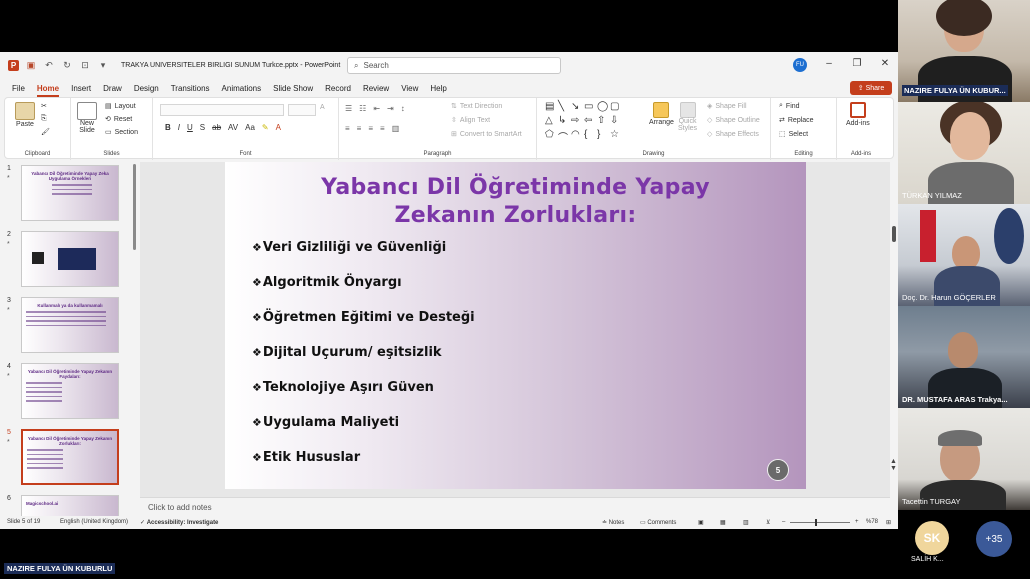  I want to click on notes-pane: Click to add notes, so click(515, 507).